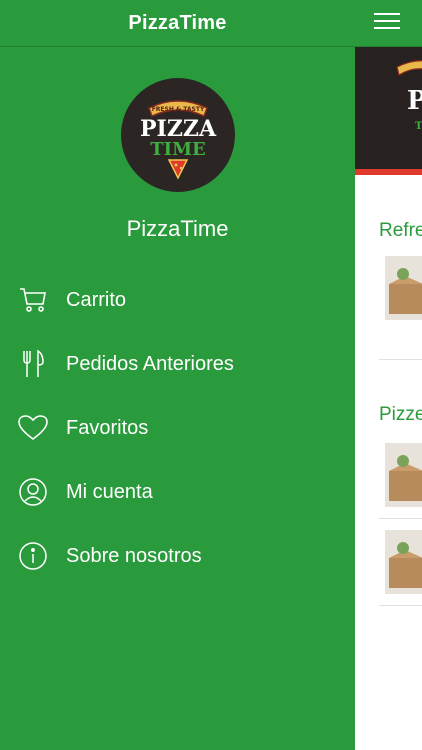 This screenshot has width=422, height=750. Describe the element at coordinates (96, 299) in the screenshot. I see `menu-label-carrito: Carrito` at that location.